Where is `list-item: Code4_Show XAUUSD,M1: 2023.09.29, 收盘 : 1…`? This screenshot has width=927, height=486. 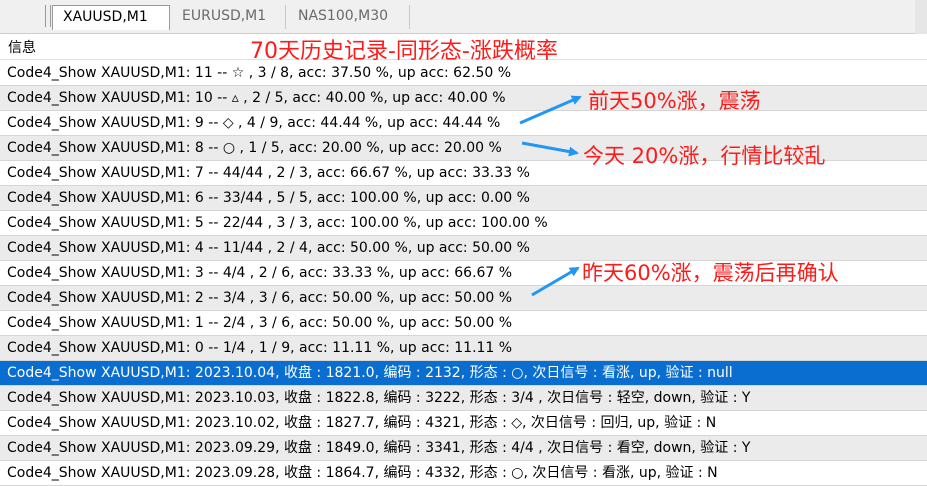
list-item: Code4_Show XAUUSD,M1: 2023.09.29, 收盘 : 1… is located at coordinates (463, 448).